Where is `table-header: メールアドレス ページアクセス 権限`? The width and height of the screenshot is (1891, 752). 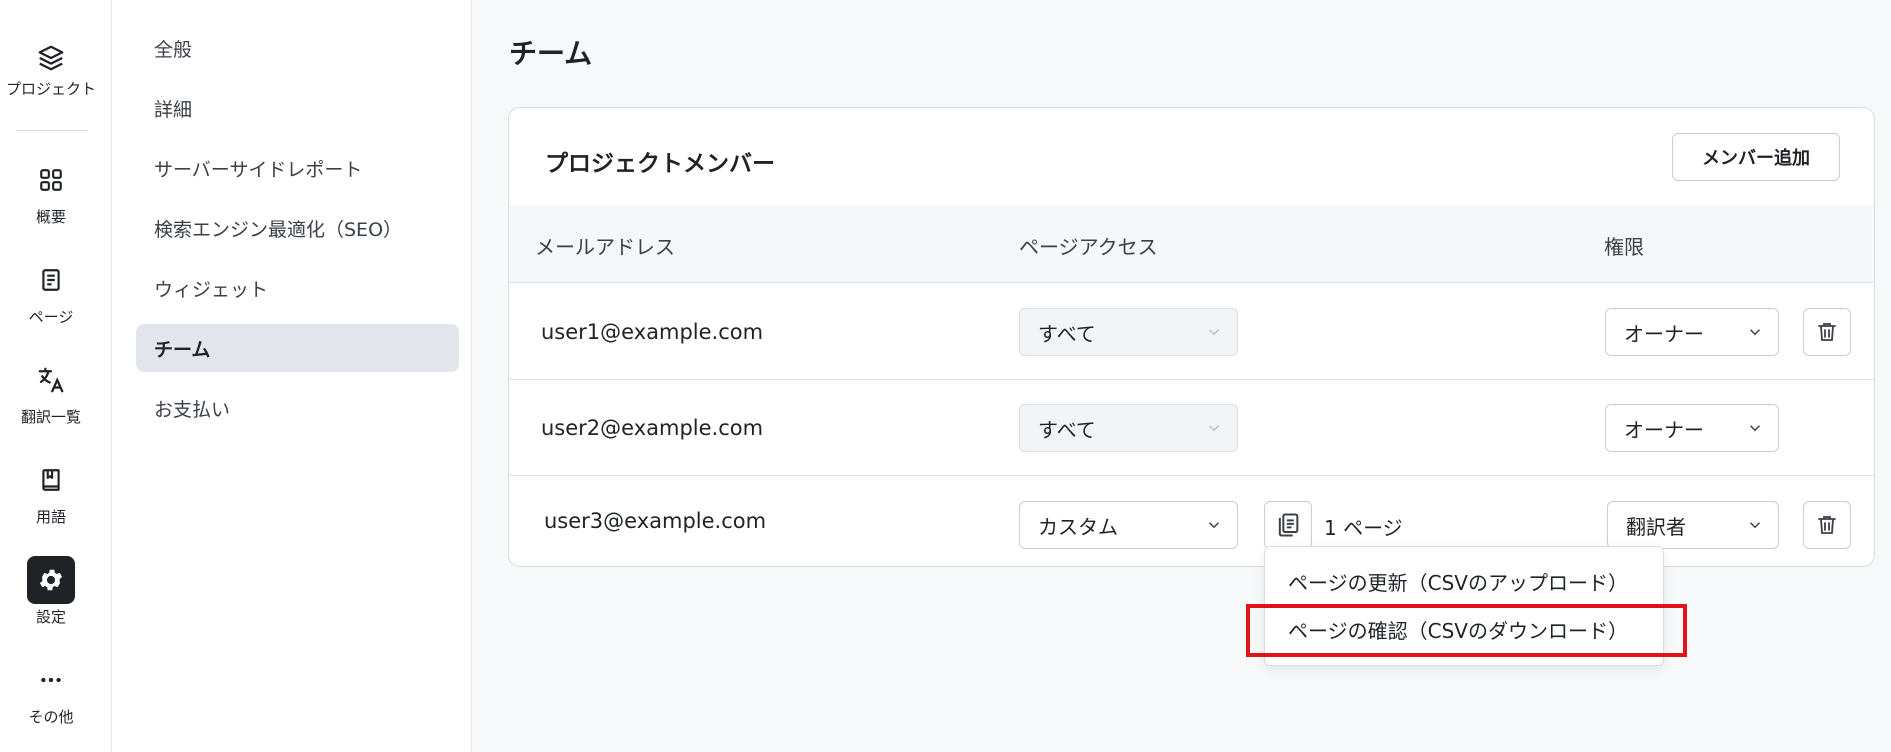 table-header: メールアドレス ページアクセス 権限 is located at coordinates (1191, 244).